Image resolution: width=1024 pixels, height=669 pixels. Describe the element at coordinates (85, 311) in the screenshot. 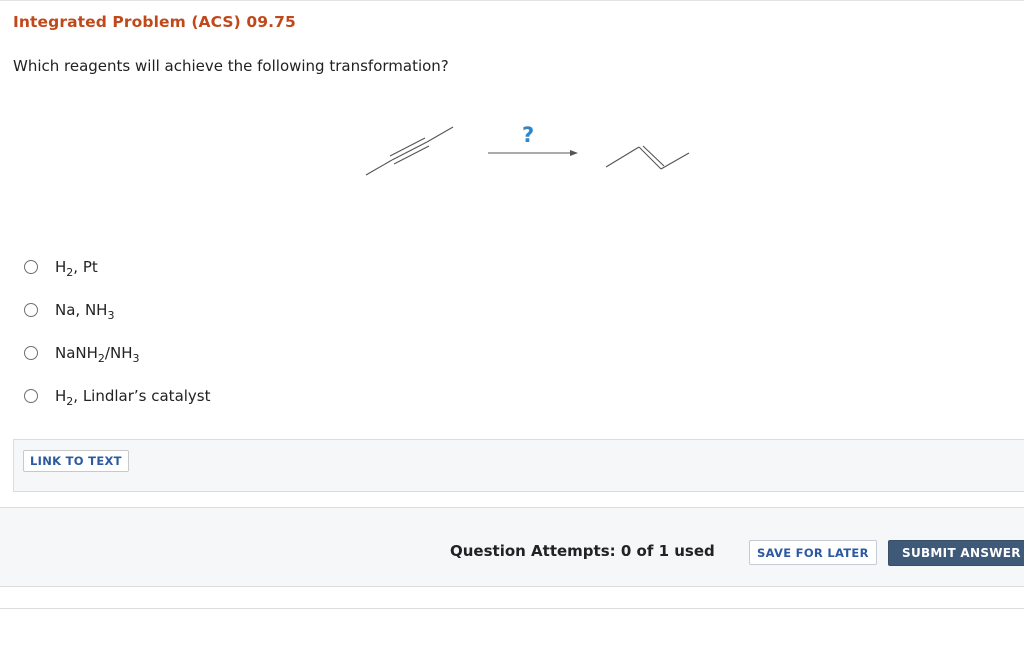

I see `answer-option-label: Na, NH3` at that location.